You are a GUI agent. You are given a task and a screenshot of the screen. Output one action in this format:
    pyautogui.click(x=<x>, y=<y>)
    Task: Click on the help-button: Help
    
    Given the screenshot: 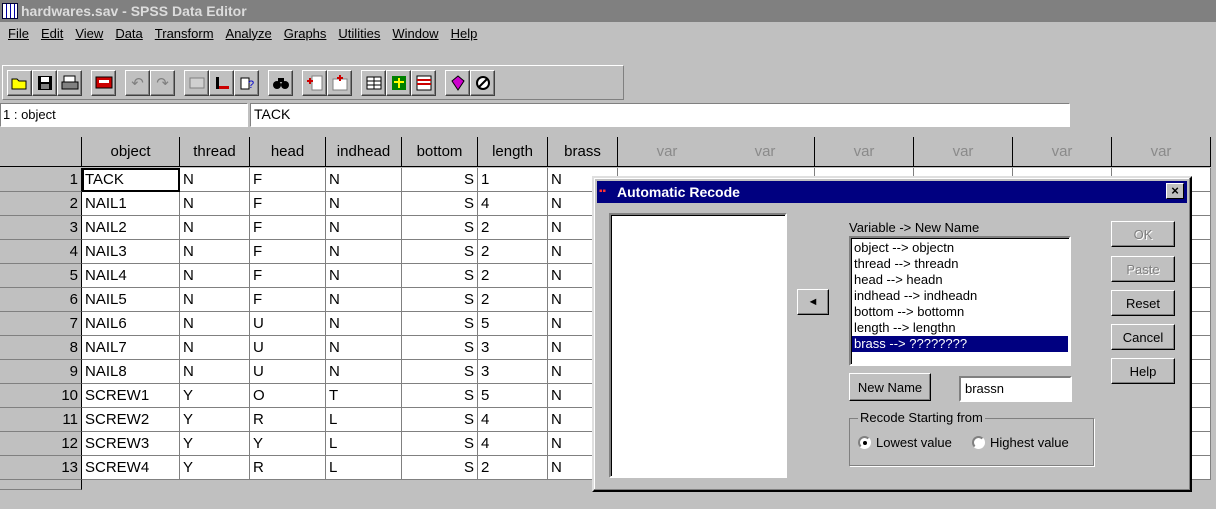 What is the action you would take?
    pyautogui.click(x=1143, y=371)
    